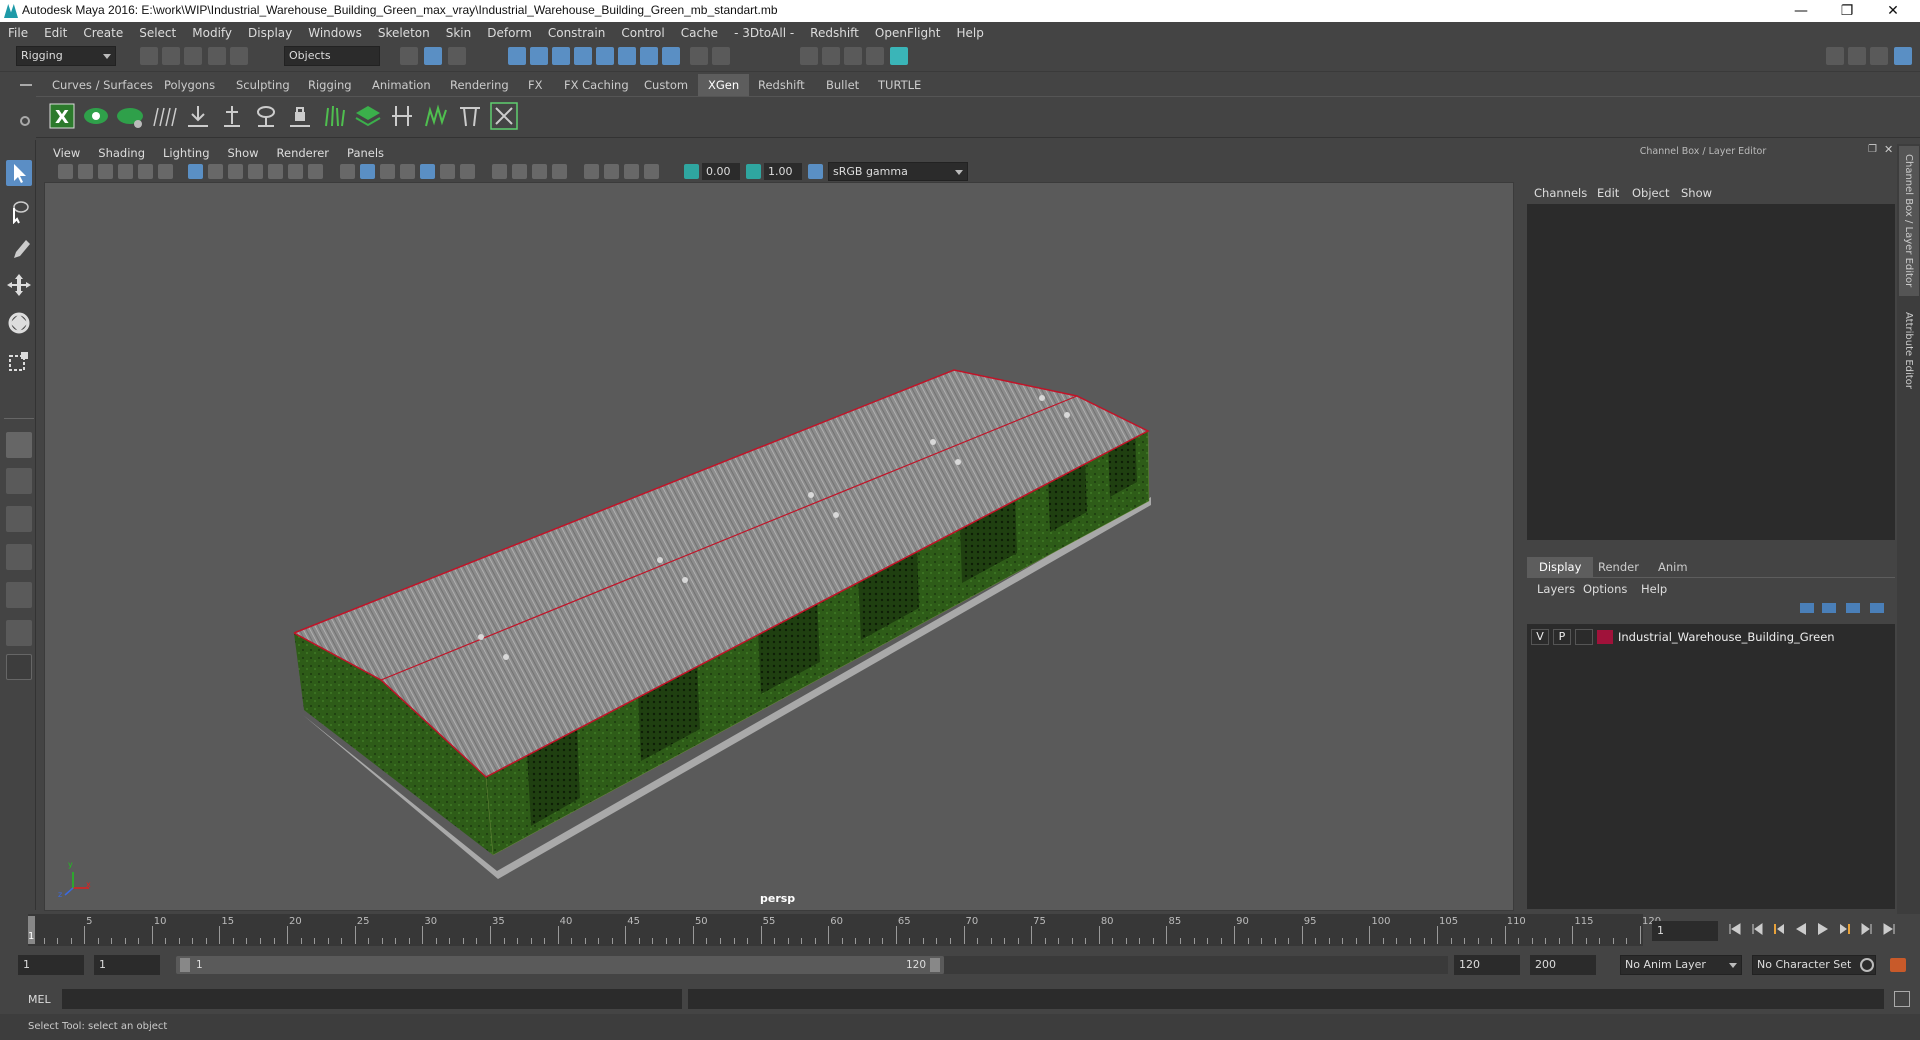 The image size is (1920, 1040). I want to click on resolution-gate-icon, so click(235, 171).